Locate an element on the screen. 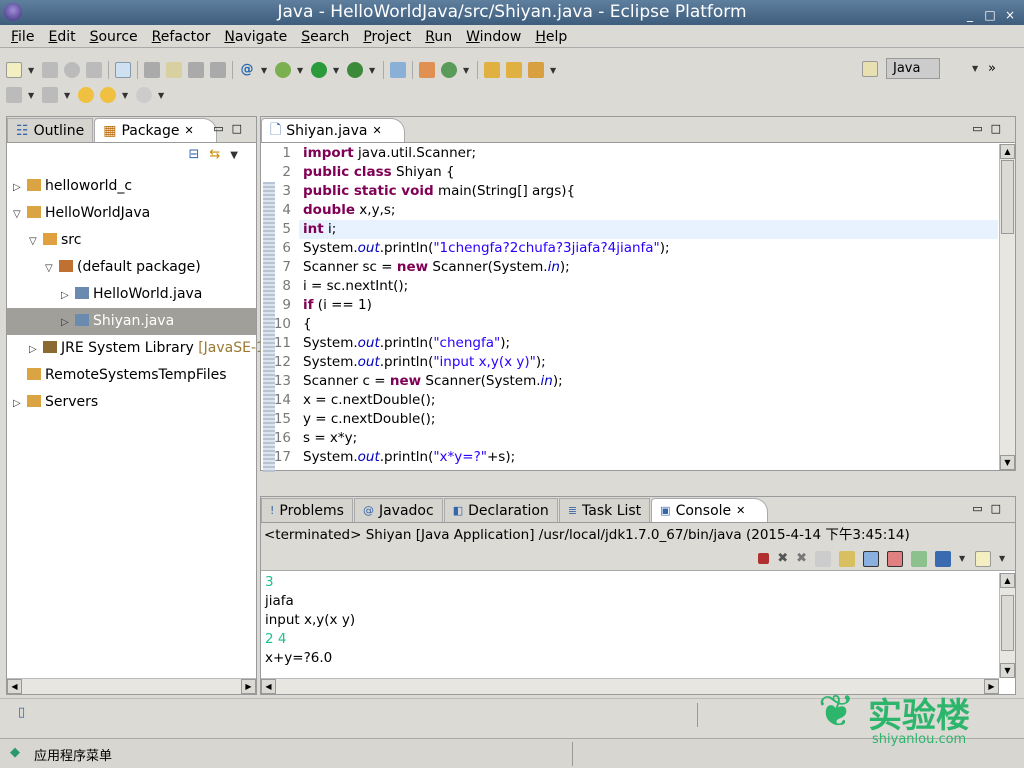 This screenshot has height=768, width=1024. view-menu-icon: ▼ is located at coordinates (239, 155).